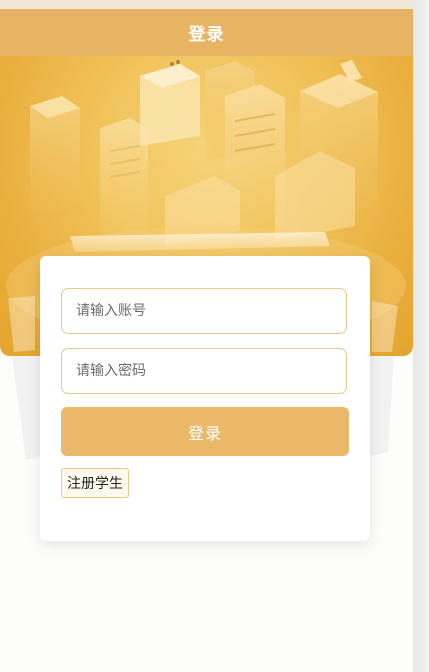 The height and width of the screenshot is (672, 429). What do you see at coordinates (205, 431) in the screenshot?
I see `login-button: 登录` at bounding box center [205, 431].